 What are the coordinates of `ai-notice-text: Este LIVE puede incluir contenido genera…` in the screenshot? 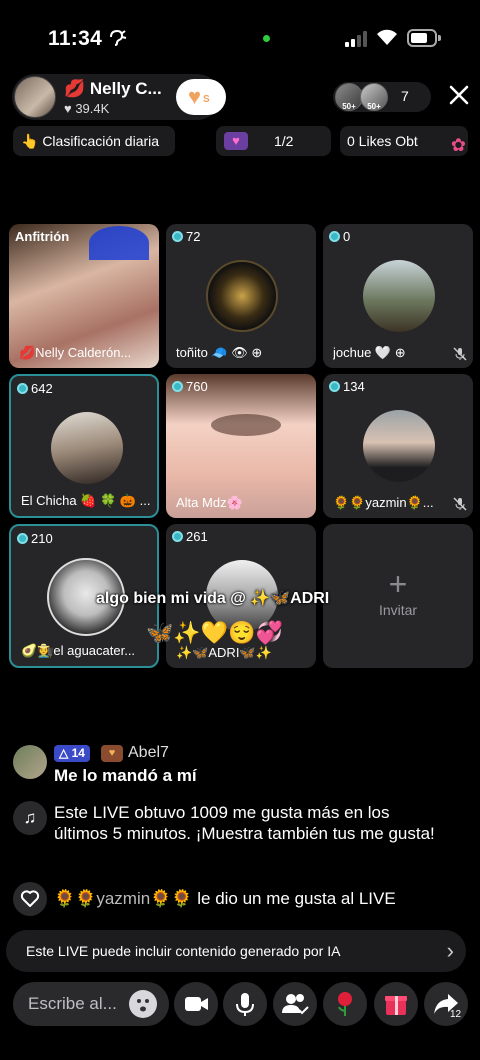 It's located at (183, 951).